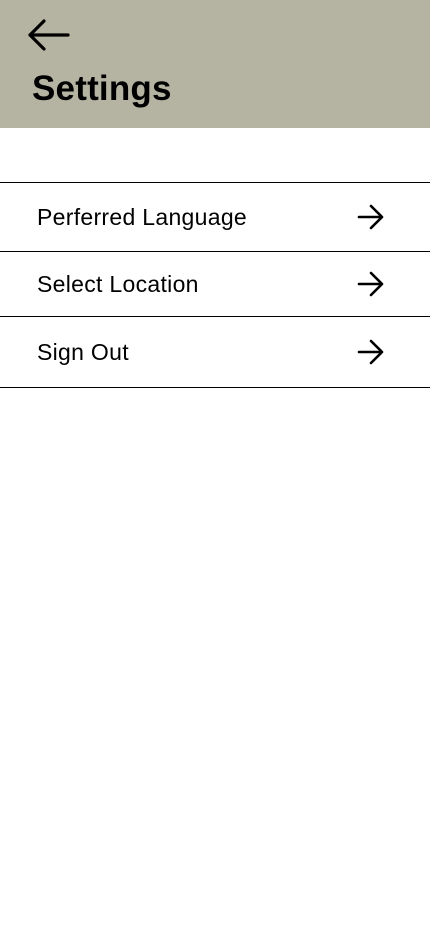  I want to click on menu-item-select-location: Select Location, so click(215, 283).